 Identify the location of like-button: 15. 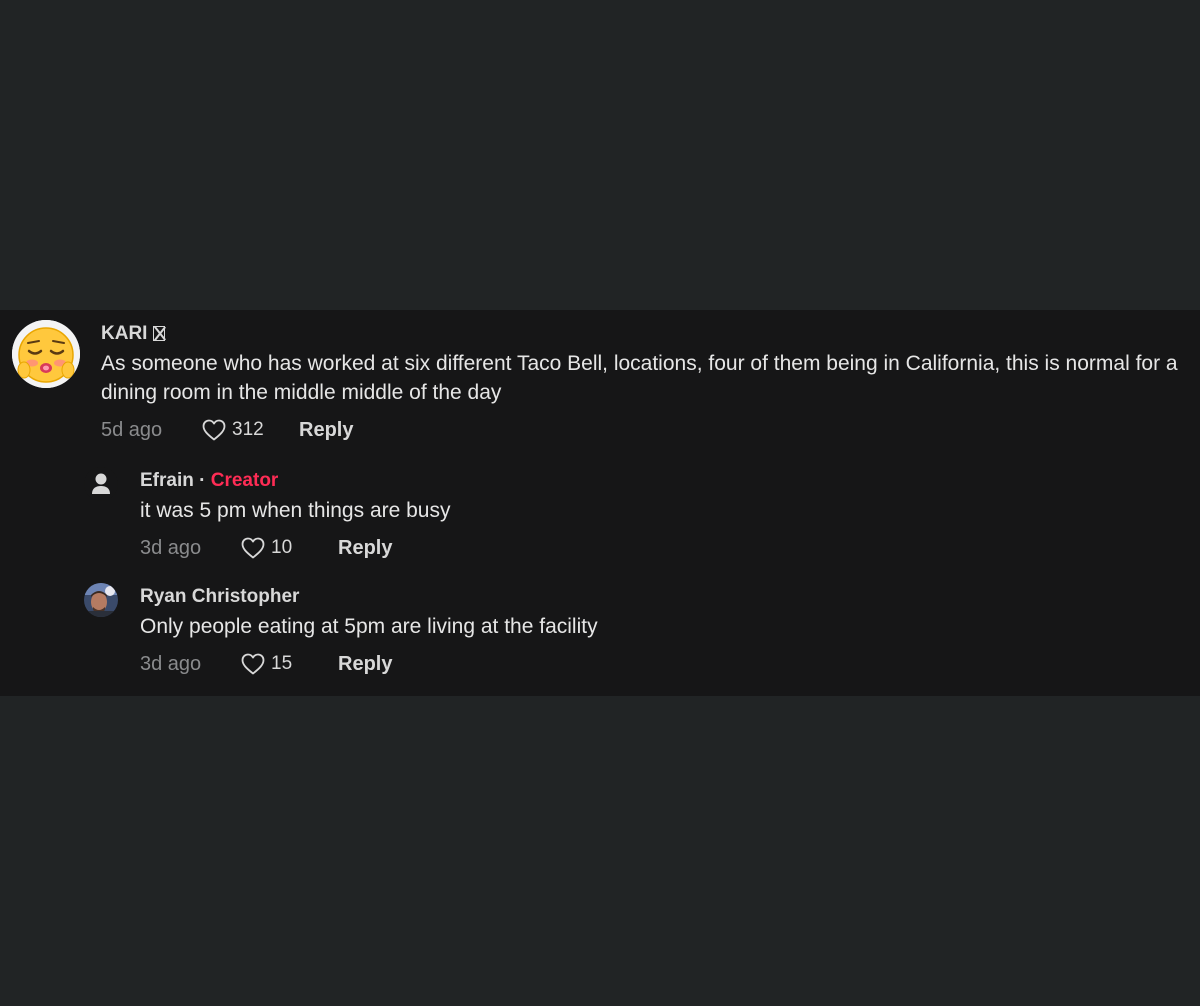
(289, 664).